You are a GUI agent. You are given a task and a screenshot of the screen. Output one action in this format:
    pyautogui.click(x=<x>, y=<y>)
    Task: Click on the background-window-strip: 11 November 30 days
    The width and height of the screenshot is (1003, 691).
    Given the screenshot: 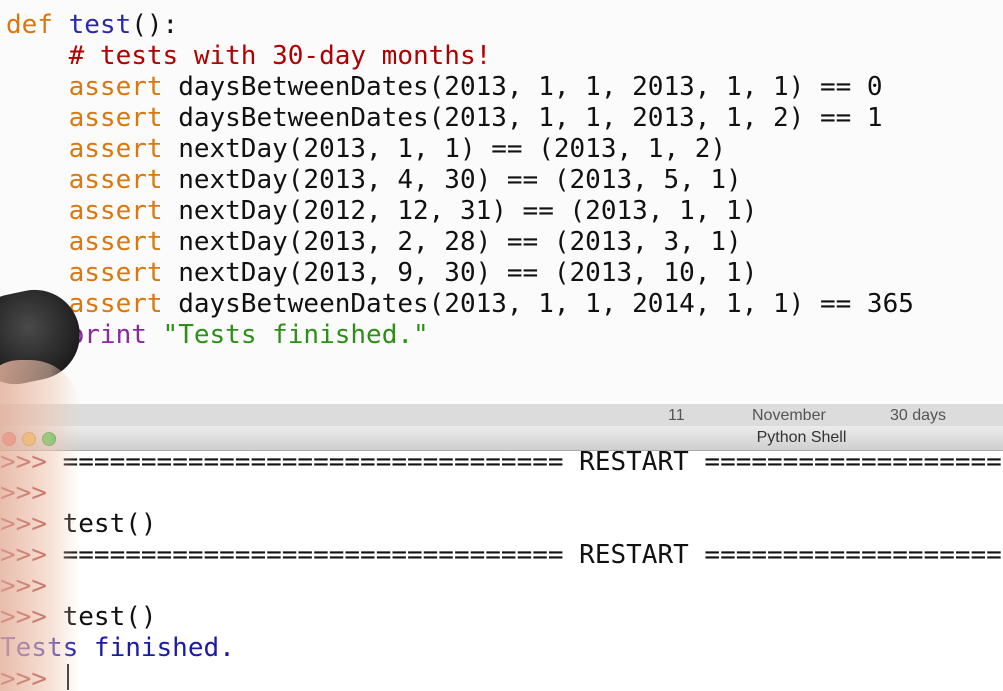 What is the action you would take?
    pyautogui.click(x=501, y=415)
    